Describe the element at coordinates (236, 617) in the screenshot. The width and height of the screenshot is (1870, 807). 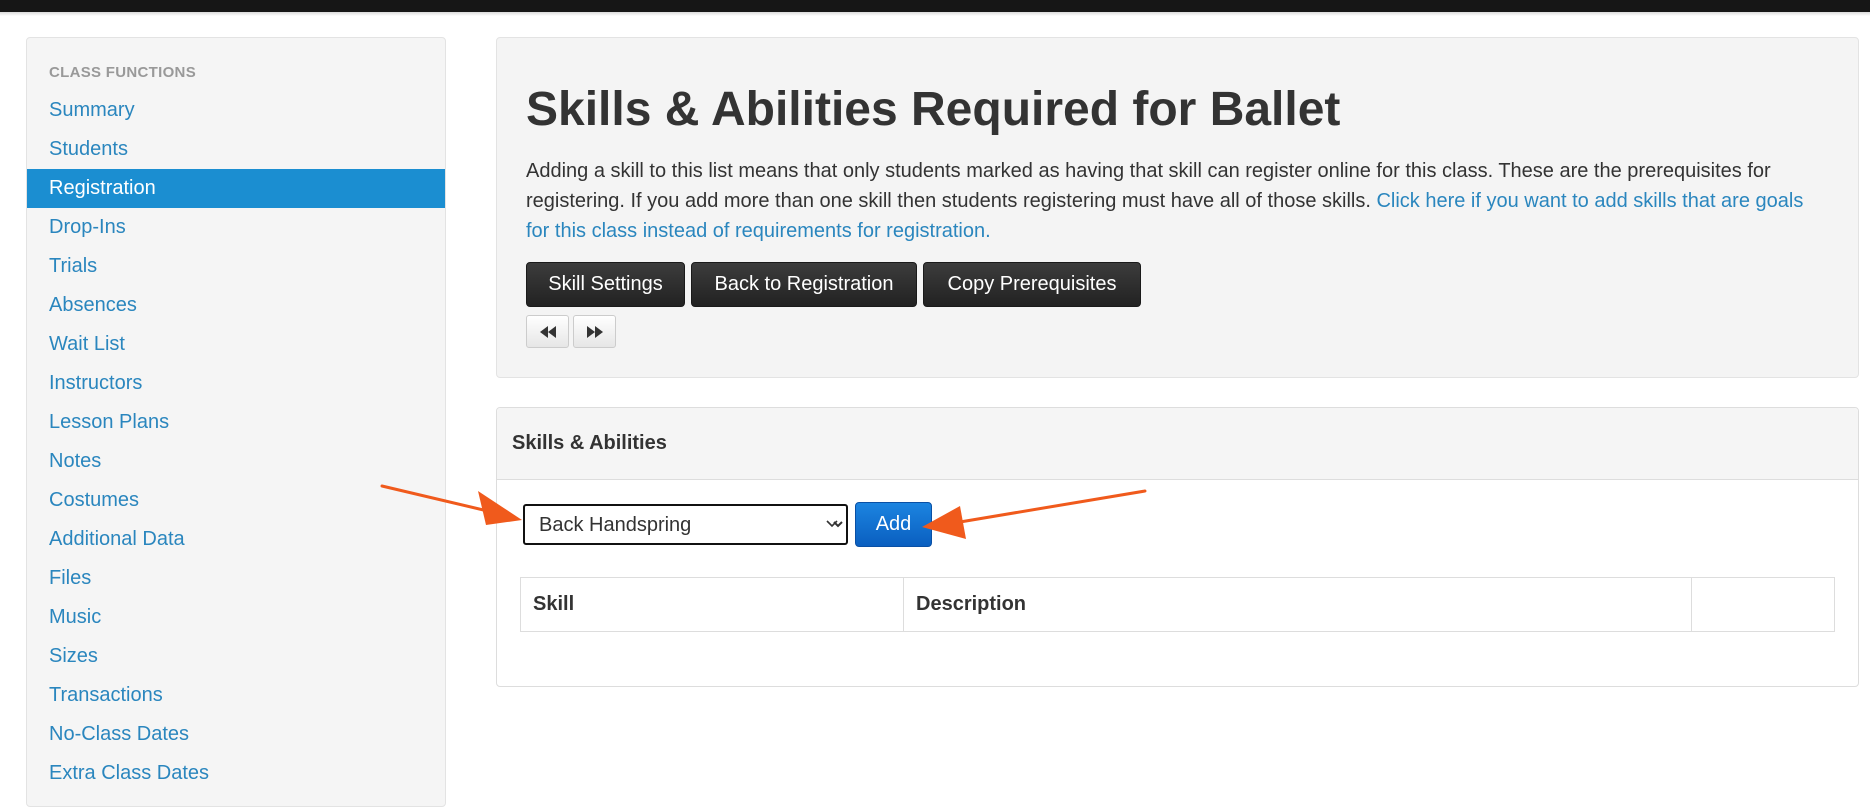
I see `sidebar-item-music: Music` at that location.